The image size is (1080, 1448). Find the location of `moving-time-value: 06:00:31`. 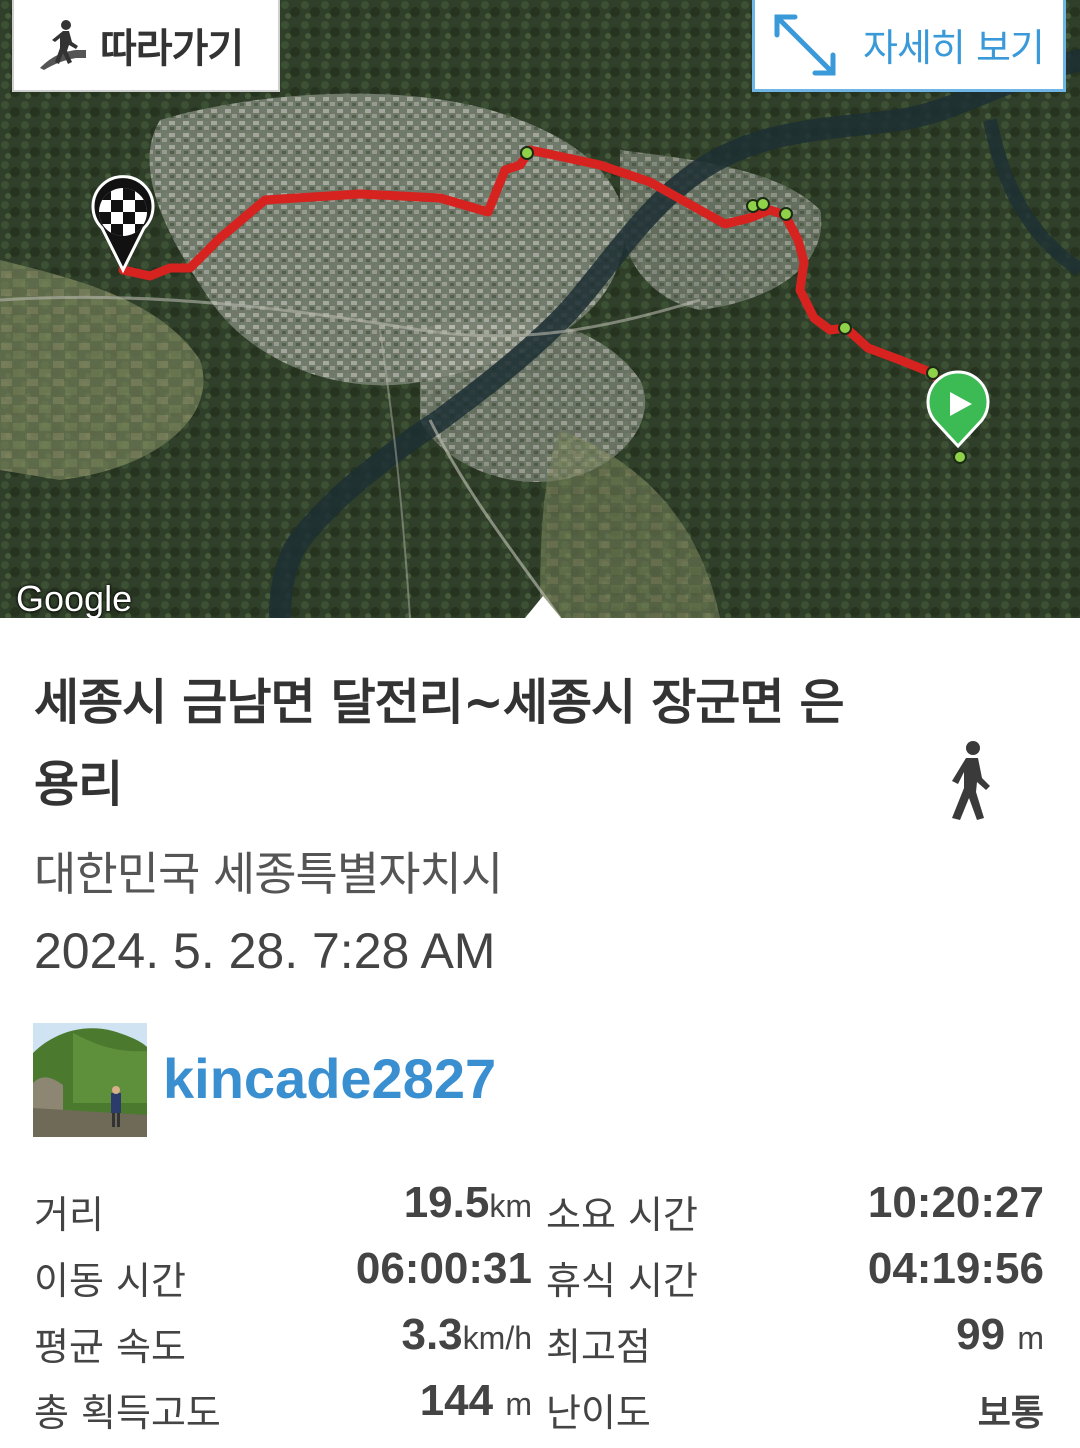

moving-time-value: 06:00:31 is located at coordinates (443, 1268).